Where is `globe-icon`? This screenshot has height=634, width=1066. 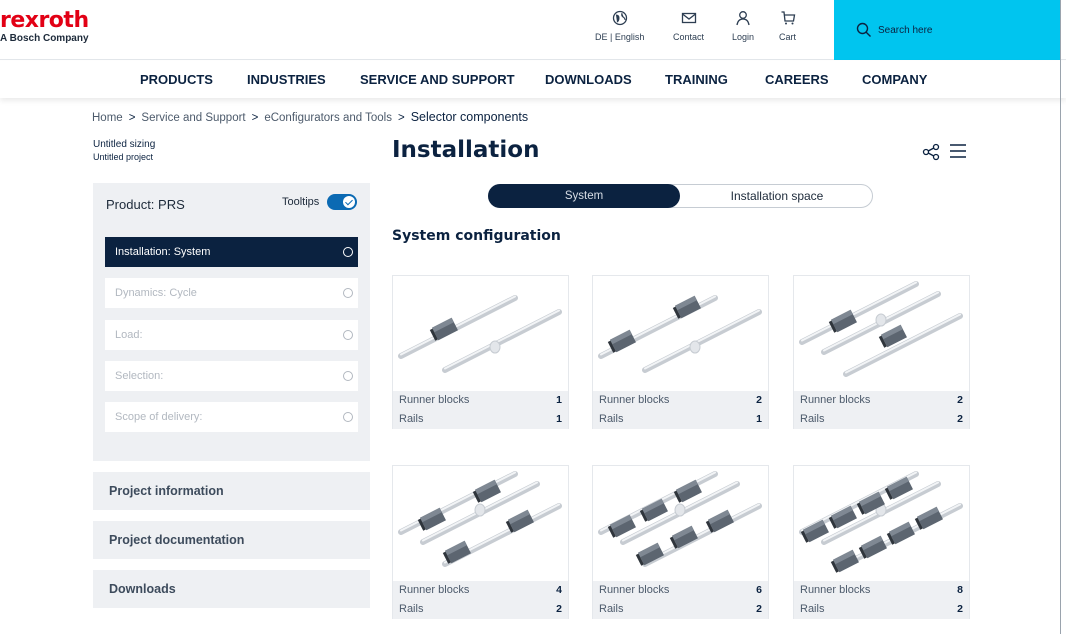
globe-icon is located at coordinates (619, 18).